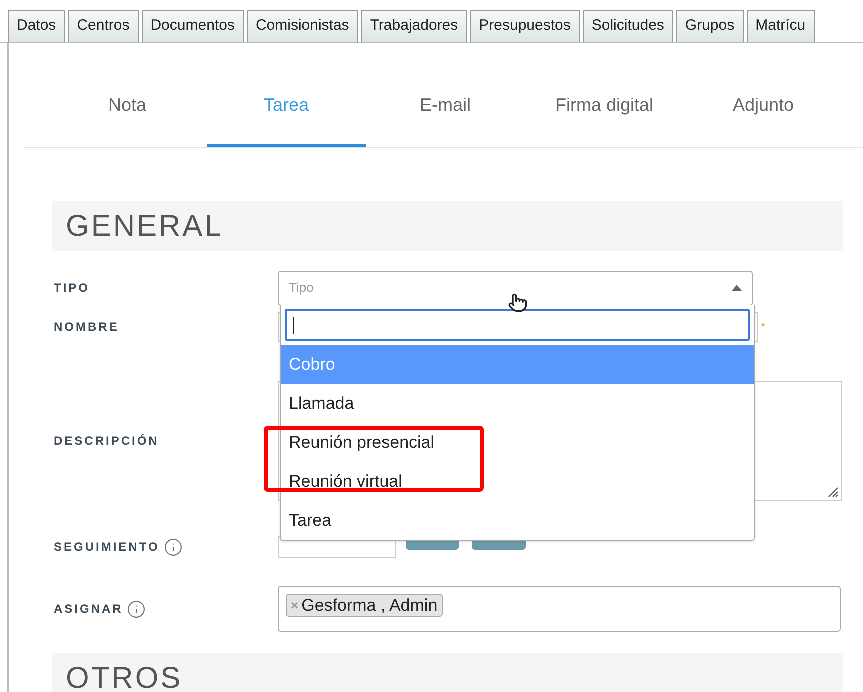 Image resolution: width=863 pixels, height=692 pixels. Describe the element at coordinates (517, 520) in the screenshot. I see `dropdown-option: Tarea` at that location.